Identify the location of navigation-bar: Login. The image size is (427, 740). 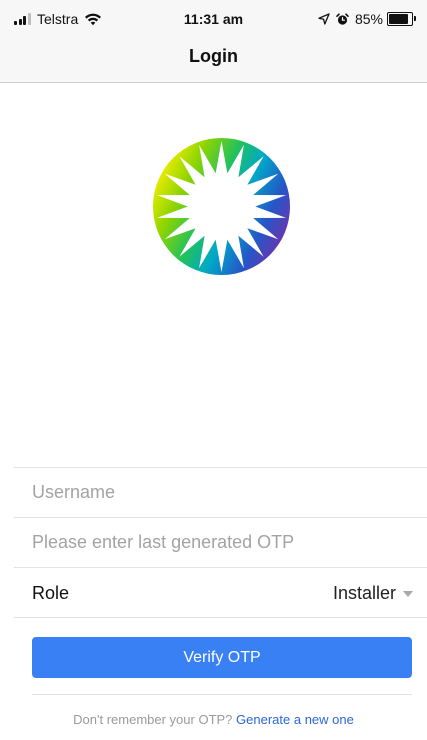
(213, 61).